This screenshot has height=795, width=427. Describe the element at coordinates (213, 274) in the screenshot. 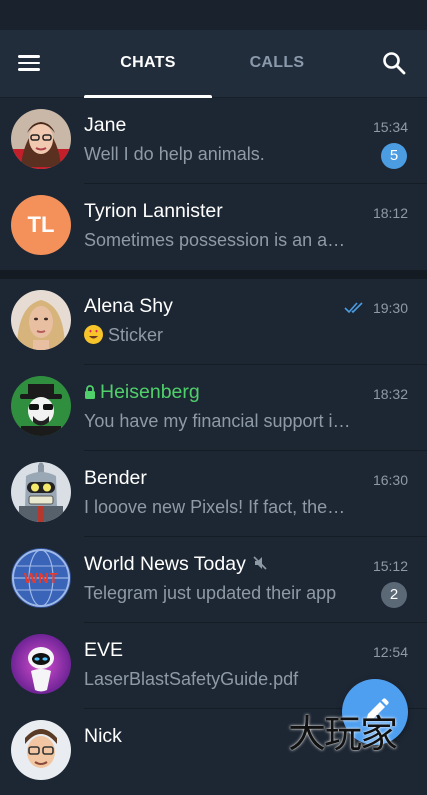

I see `section-divider` at that location.